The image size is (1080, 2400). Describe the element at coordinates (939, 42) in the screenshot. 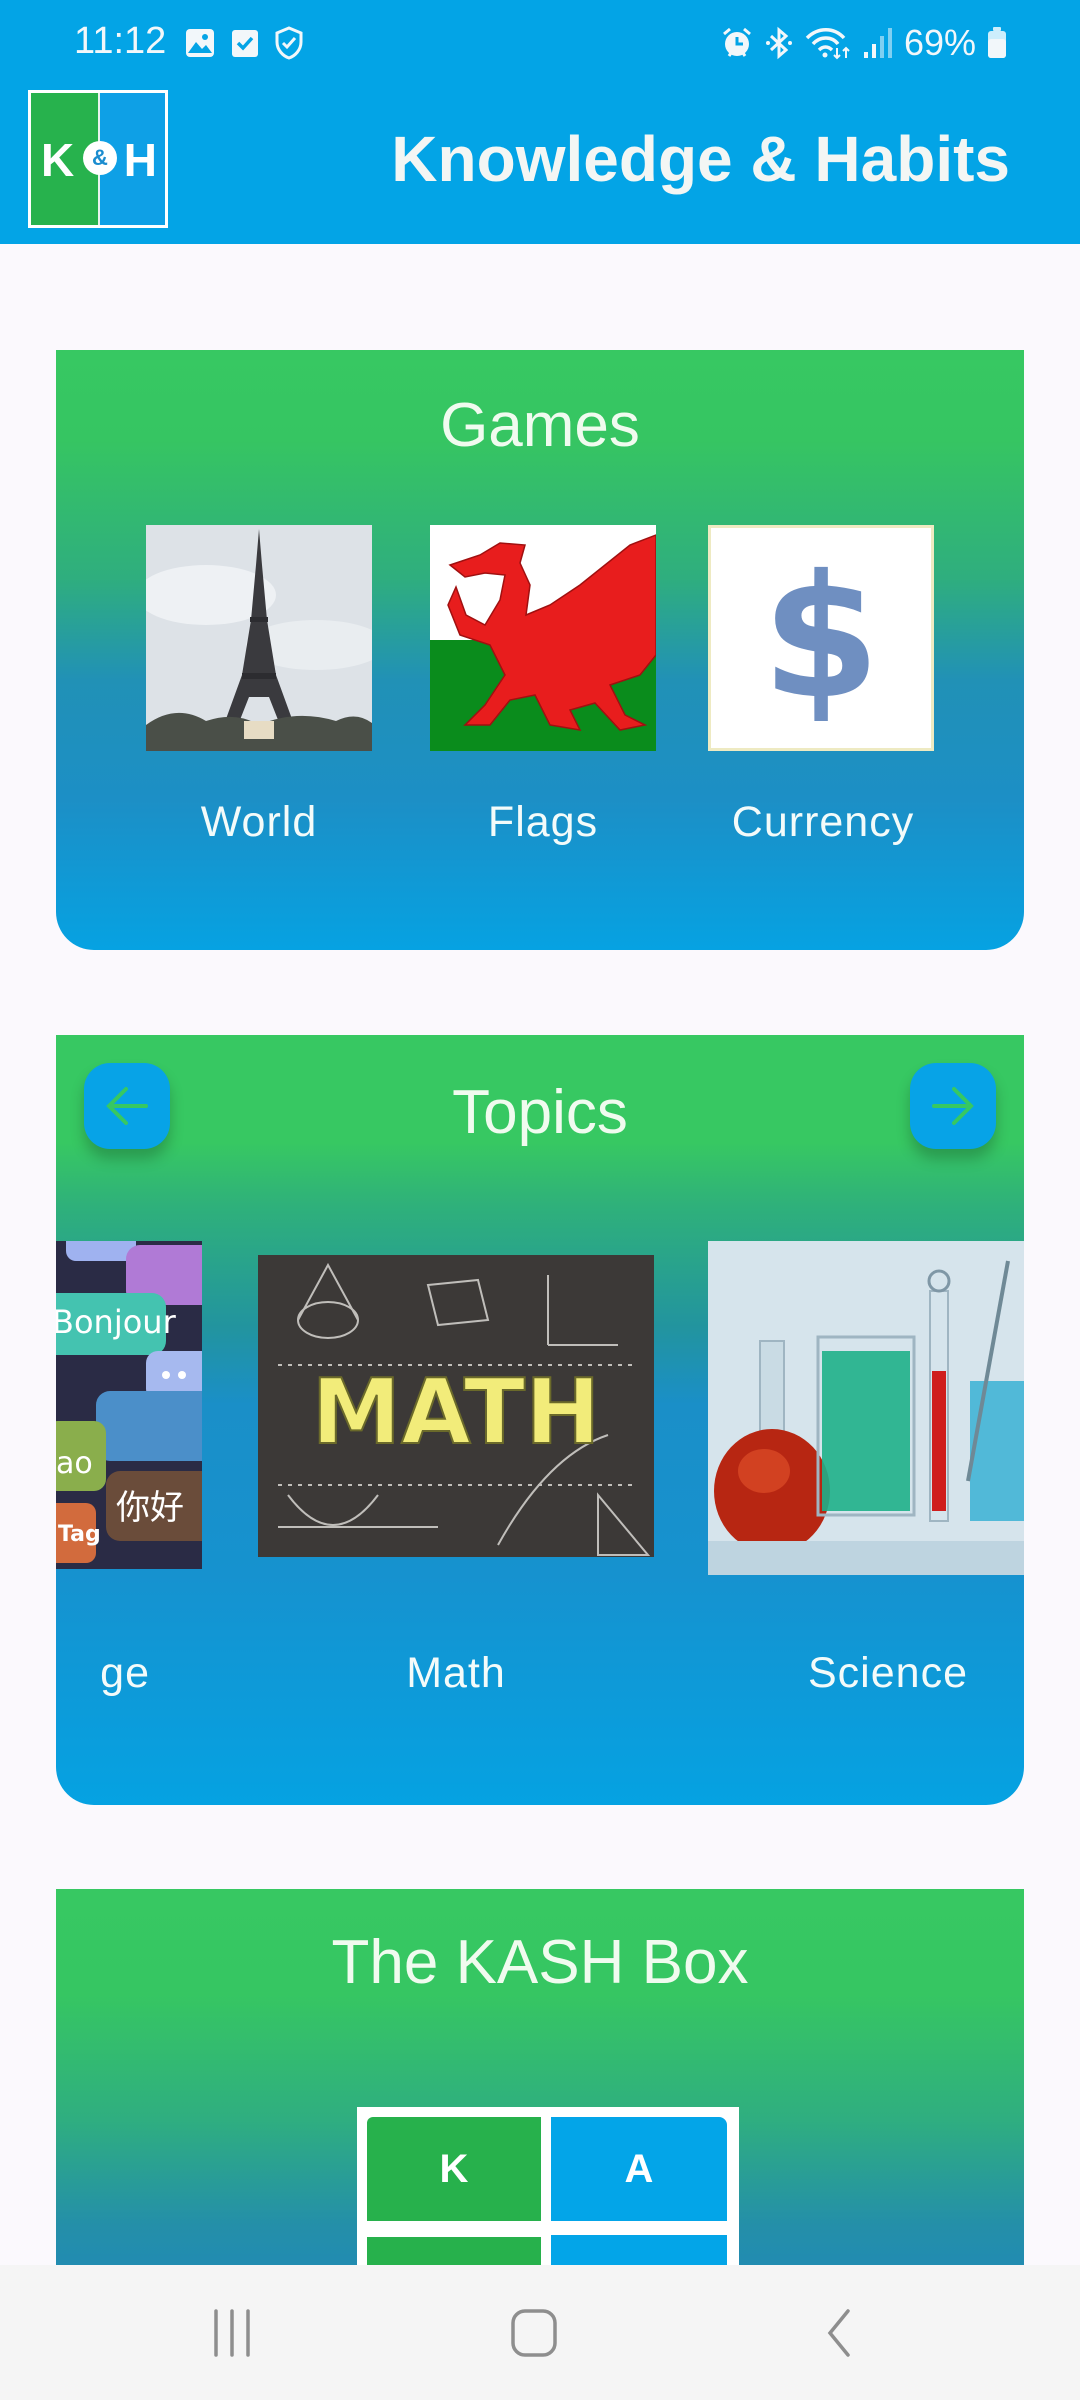

I see `battery-percent: 69%` at that location.